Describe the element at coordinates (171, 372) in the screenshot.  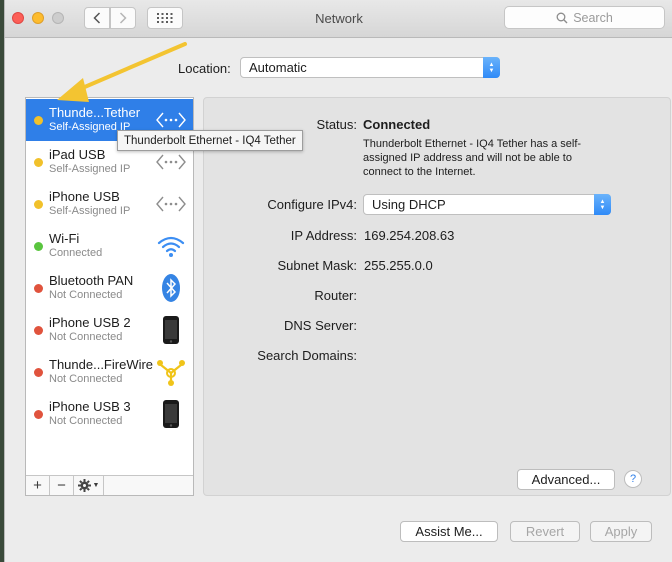
I see `firewire-icon` at that location.